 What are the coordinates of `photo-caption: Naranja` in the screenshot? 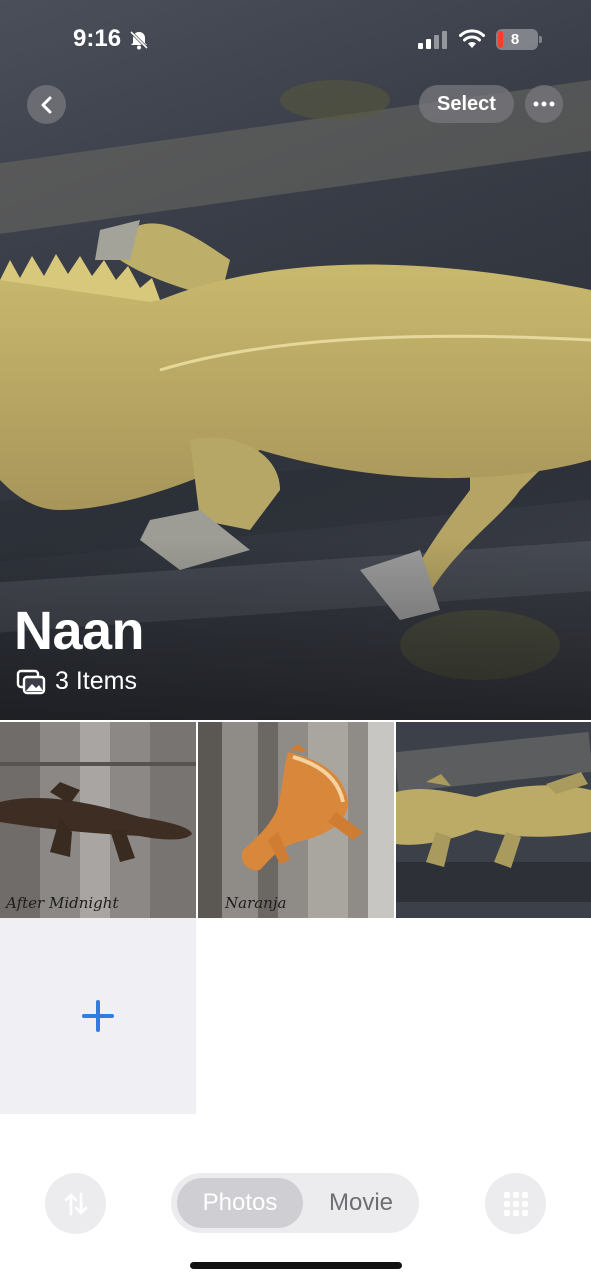 It's located at (256, 903).